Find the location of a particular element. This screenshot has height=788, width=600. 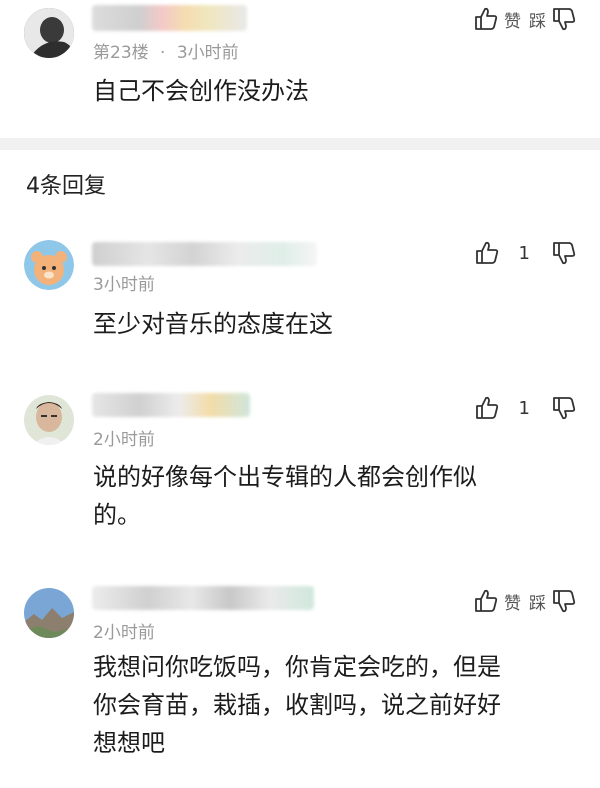

floor-number: 第23楼 is located at coordinates (121, 53).